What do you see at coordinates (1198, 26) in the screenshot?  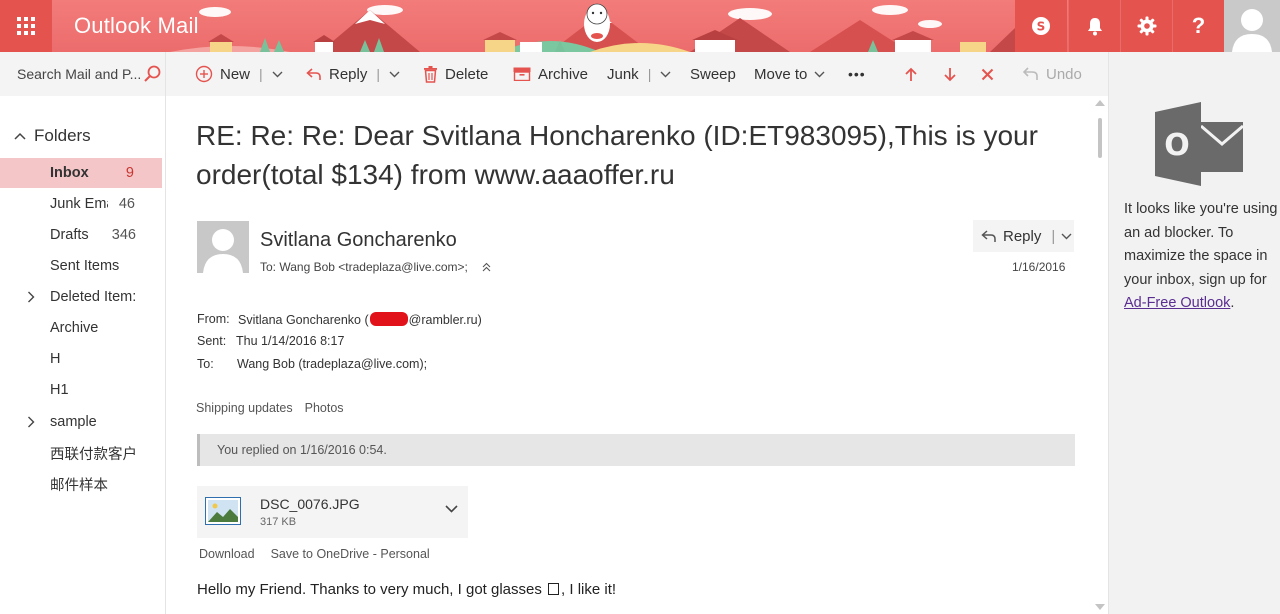 I see `help-button: ?` at bounding box center [1198, 26].